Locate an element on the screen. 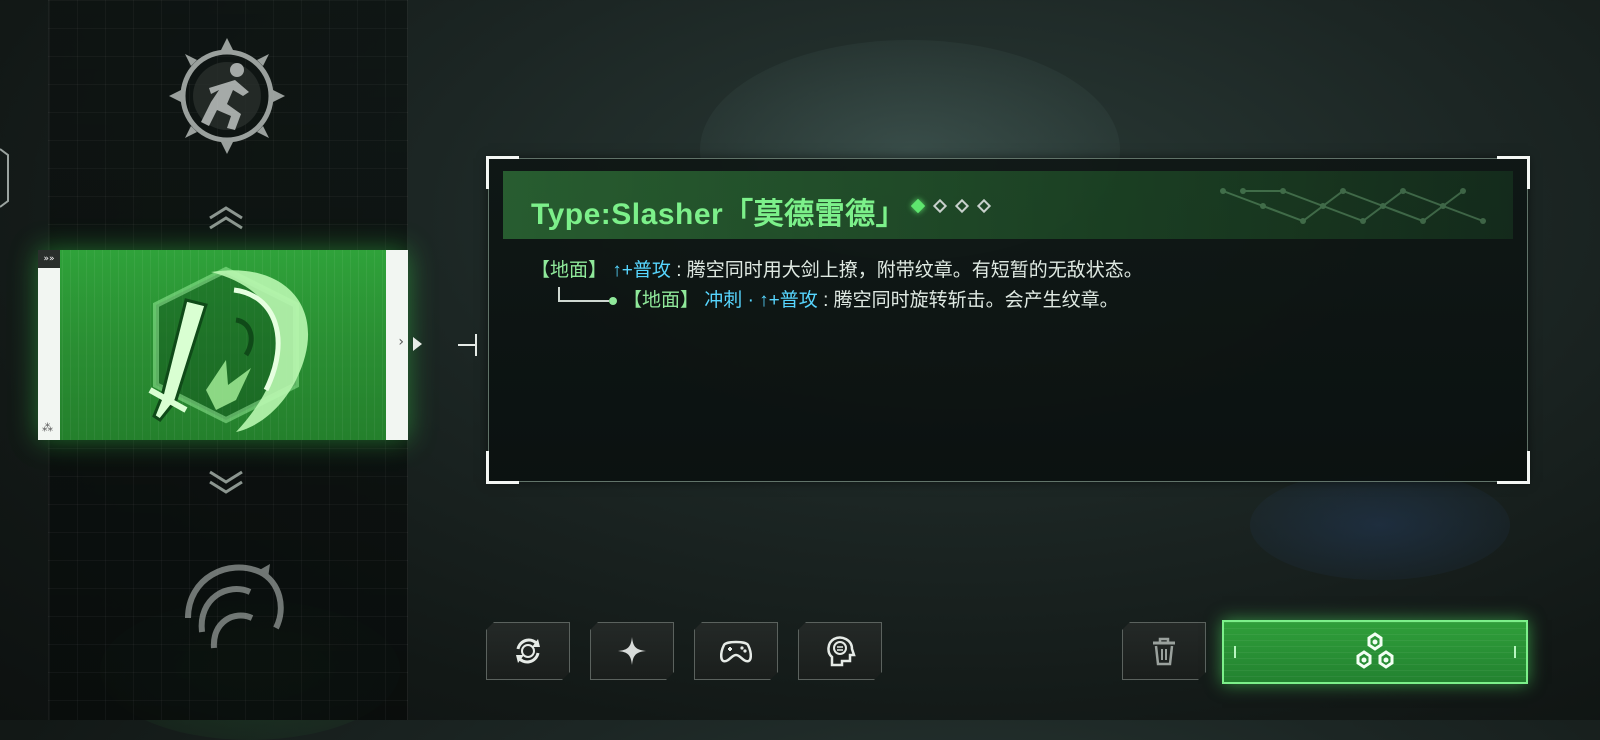 Image resolution: width=1600 pixels, height=740 pixels. sprinting-figure-gear-icon is located at coordinates (227, 96).